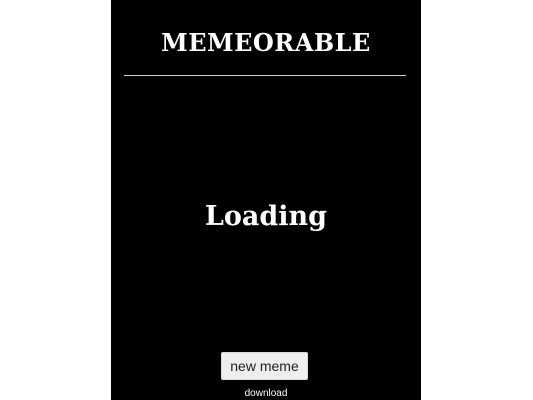 The height and width of the screenshot is (400, 533). What do you see at coordinates (266, 216) in the screenshot?
I see `loading-indicator: Loading` at bounding box center [266, 216].